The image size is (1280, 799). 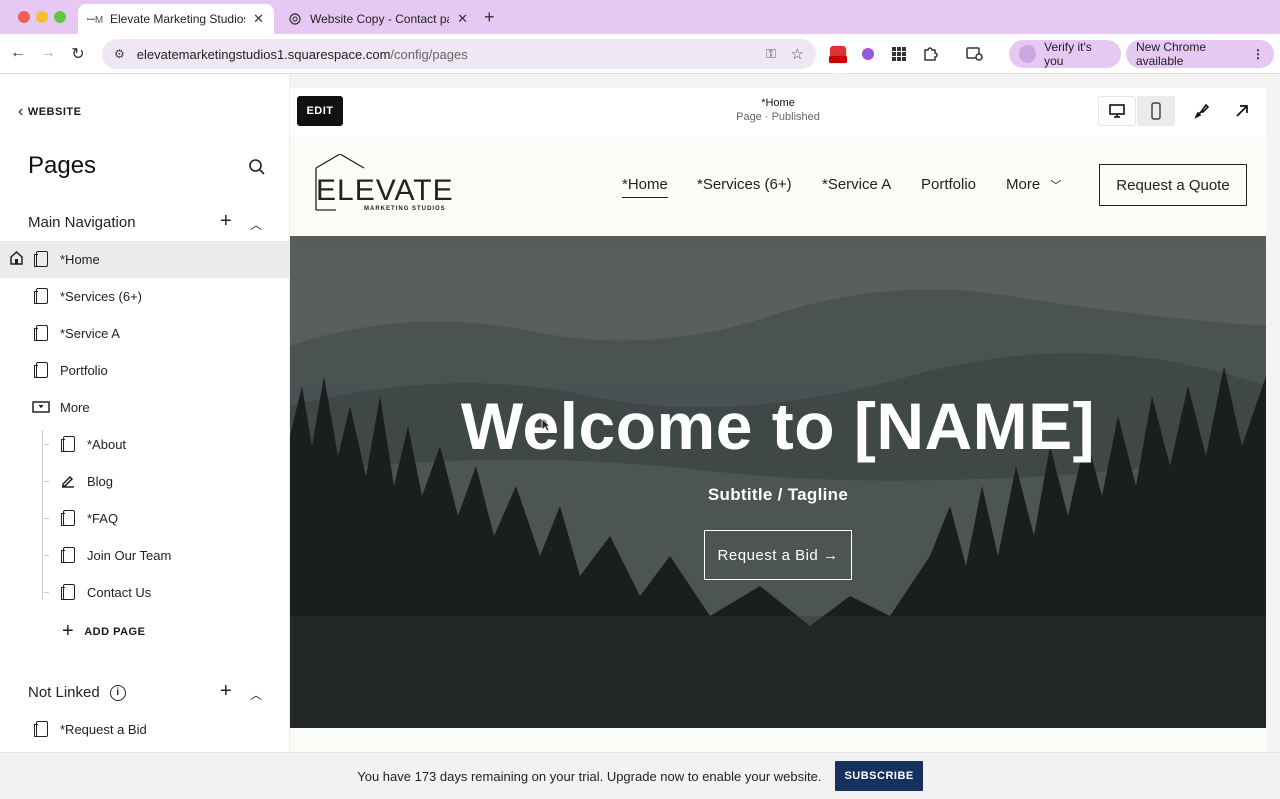 What do you see at coordinates (60, 17) in the screenshot?
I see `maximize-window-button` at bounding box center [60, 17].